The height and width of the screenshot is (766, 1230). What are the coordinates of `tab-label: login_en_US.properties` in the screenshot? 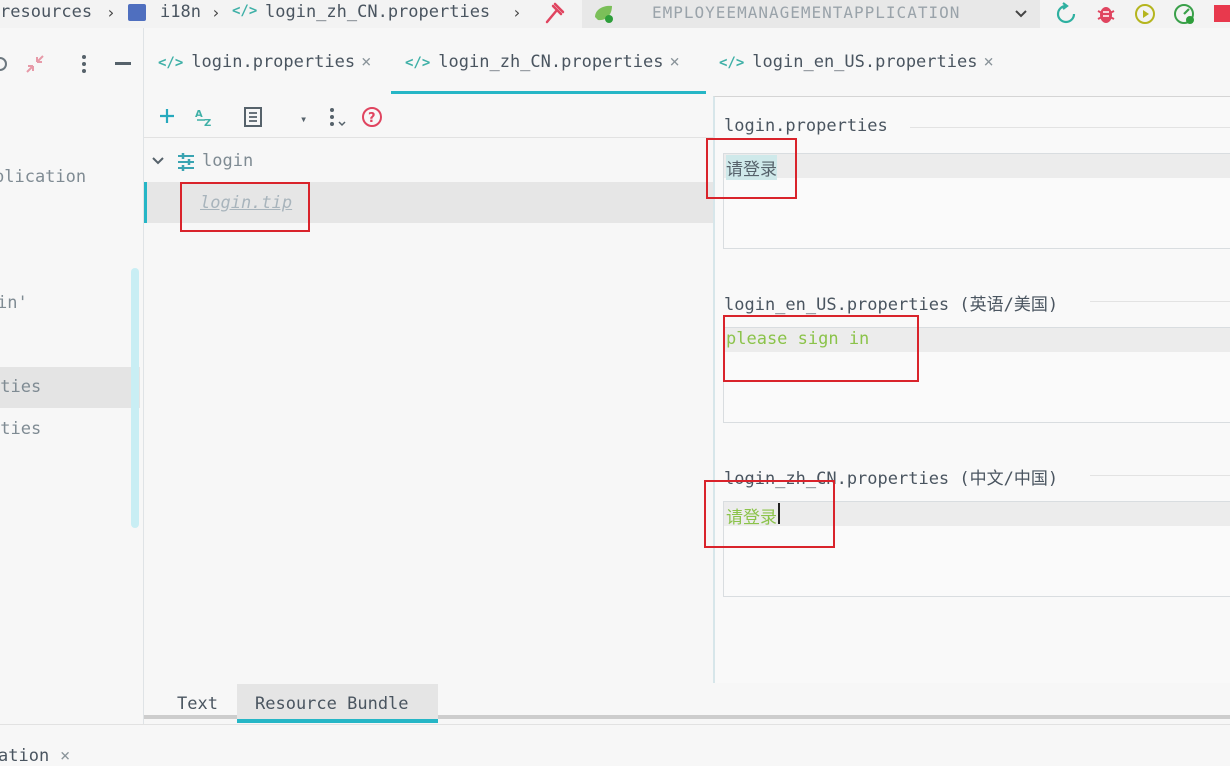 It's located at (865, 62).